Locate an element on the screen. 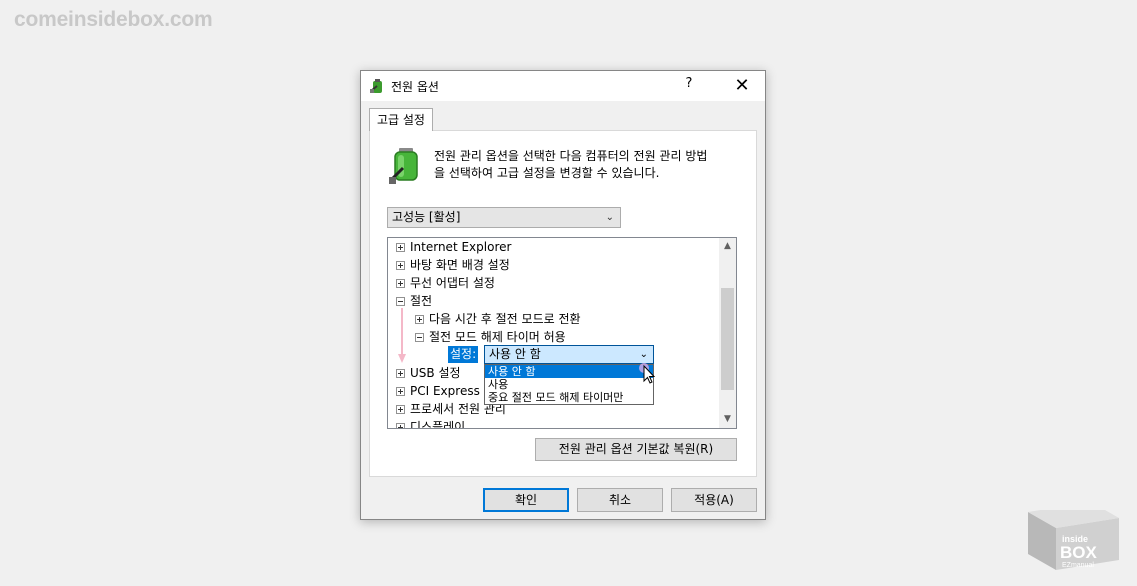 The width and height of the screenshot is (1137, 586). tree-item-label: 절전 is located at coordinates (421, 301).